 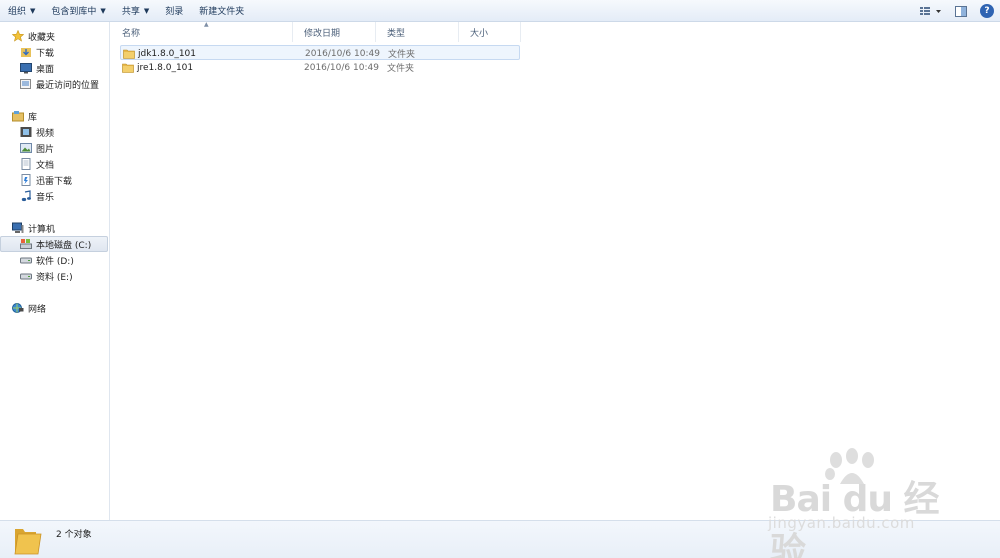 I want to click on nav-item-videos: 视频, so click(x=27, y=132).